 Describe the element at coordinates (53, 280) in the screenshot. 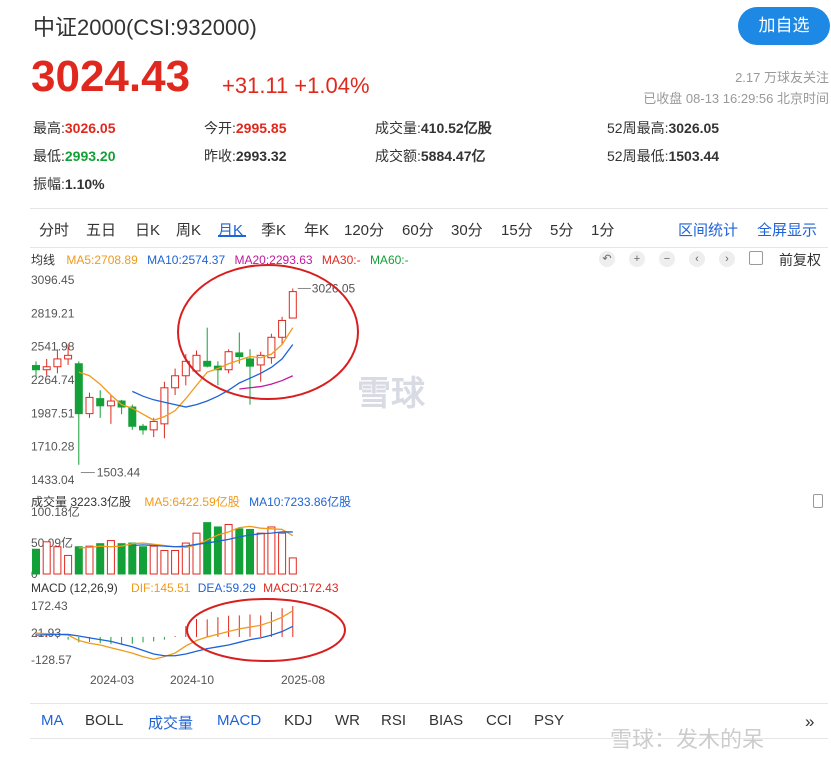

I see `price-axis-tick: 3096.45` at that location.